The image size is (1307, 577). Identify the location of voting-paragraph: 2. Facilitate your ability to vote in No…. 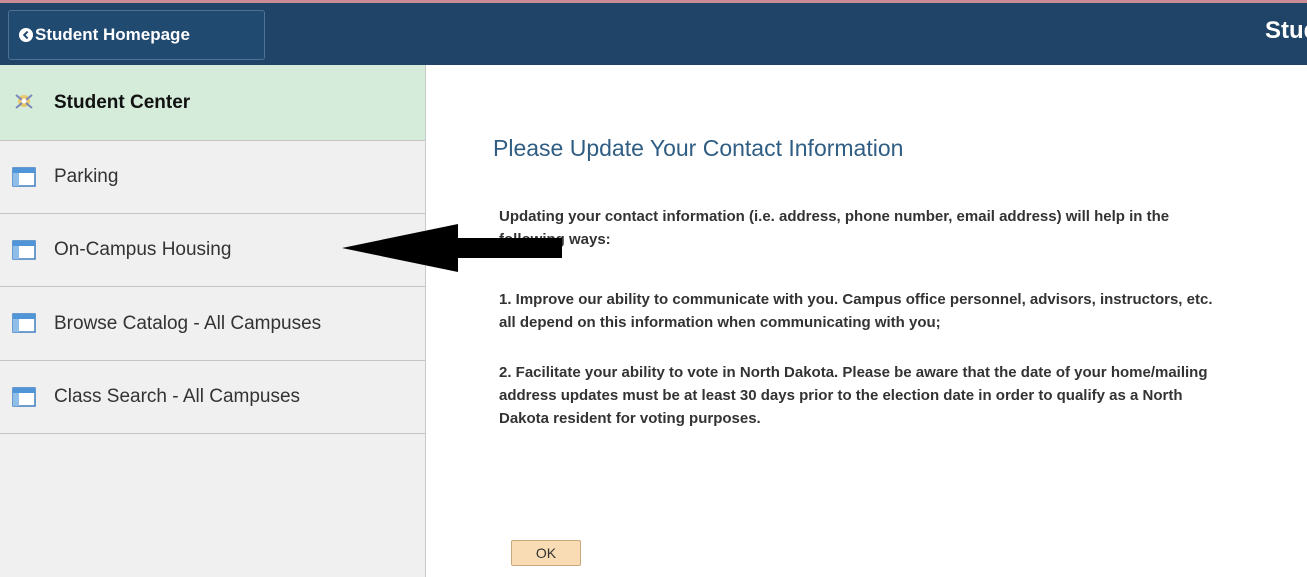
(853, 395).